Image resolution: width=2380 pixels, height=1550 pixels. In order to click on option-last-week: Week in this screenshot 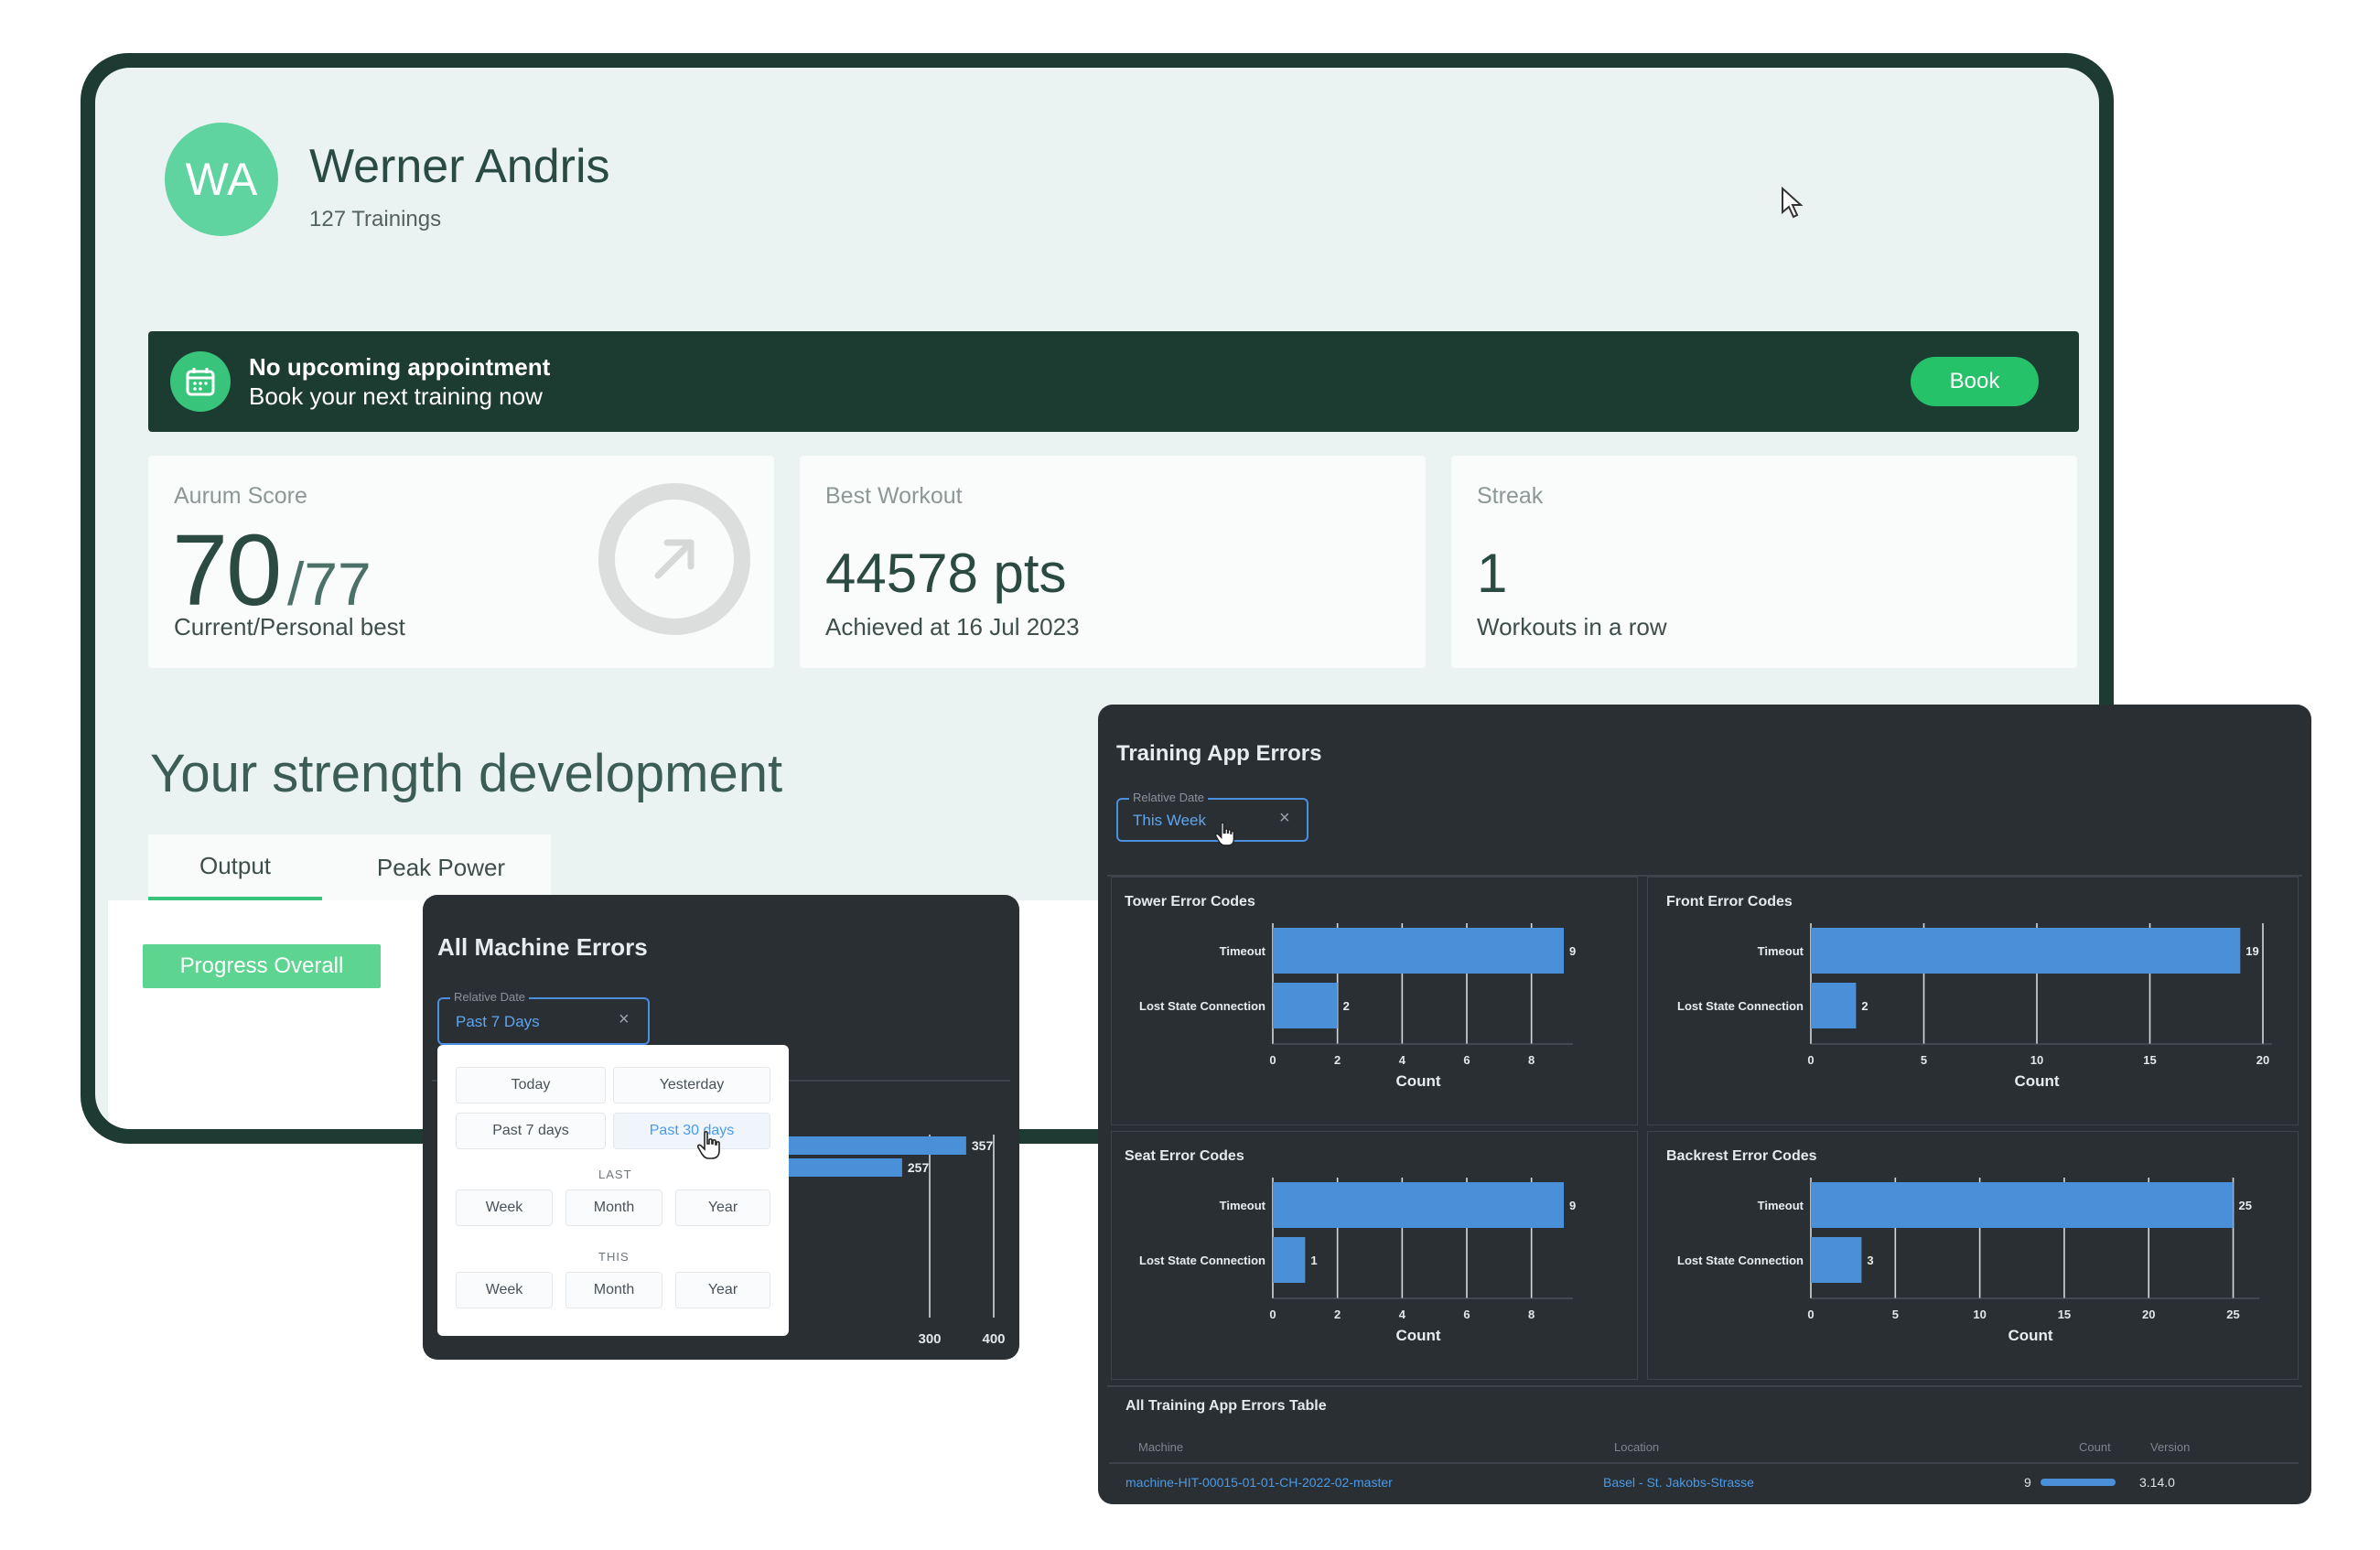, I will do `click(504, 1207)`.